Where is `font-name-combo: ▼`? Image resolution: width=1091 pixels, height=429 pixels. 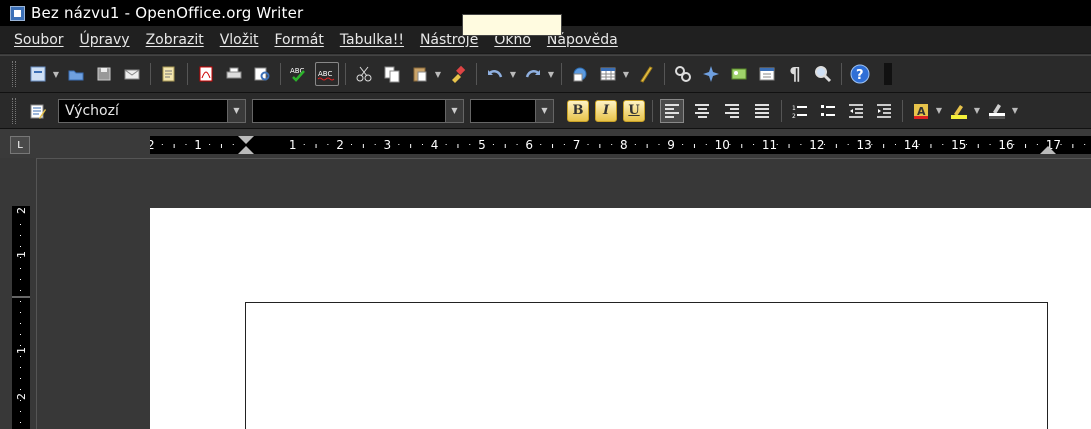 font-name-combo: ▼ is located at coordinates (358, 110).